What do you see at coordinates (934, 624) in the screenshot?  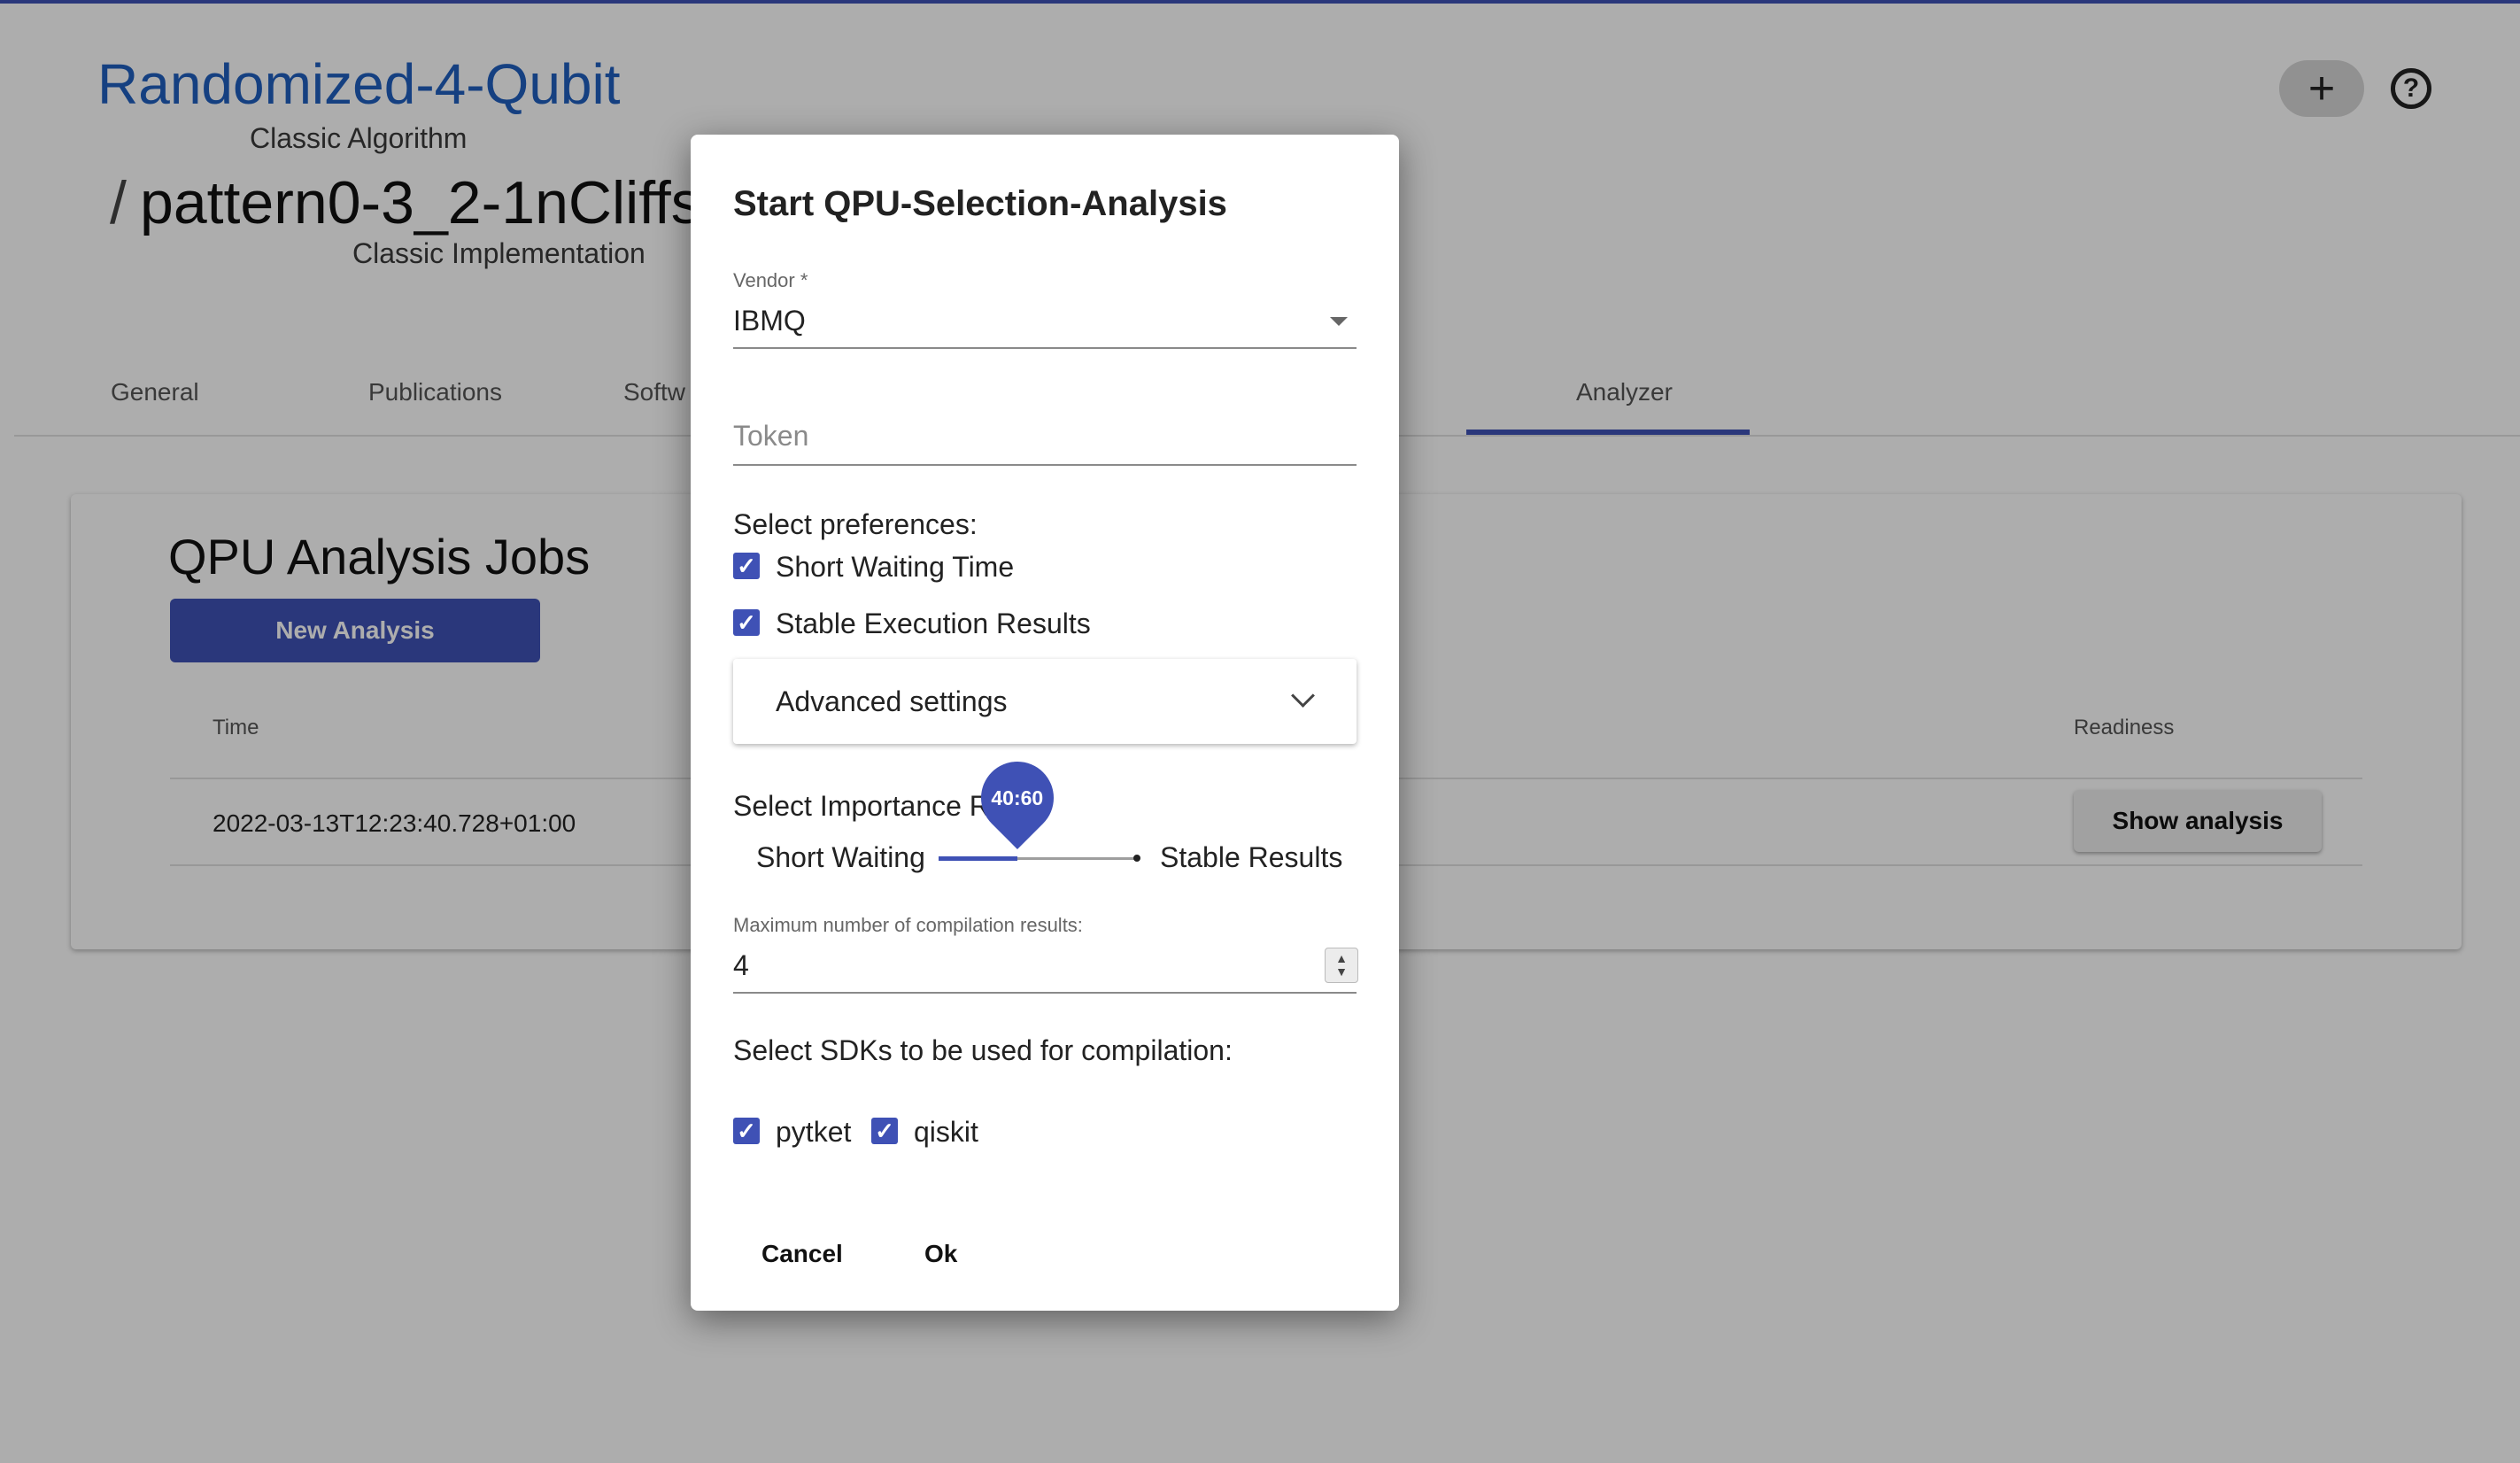 I see `stable-results-label: Stable Execution Results` at bounding box center [934, 624].